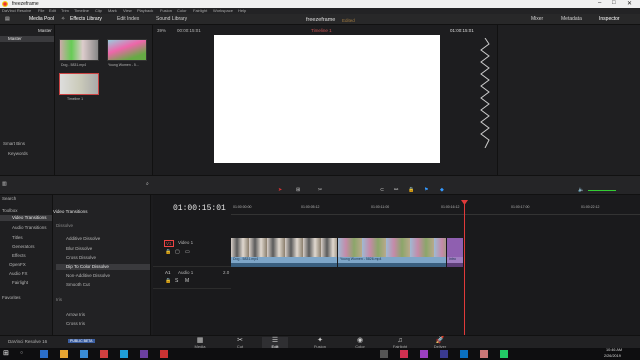 The width and height of the screenshot is (640, 360). Describe the element at coordinates (242, 10) in the screenshot. I see `menu-help: Help` at that location.